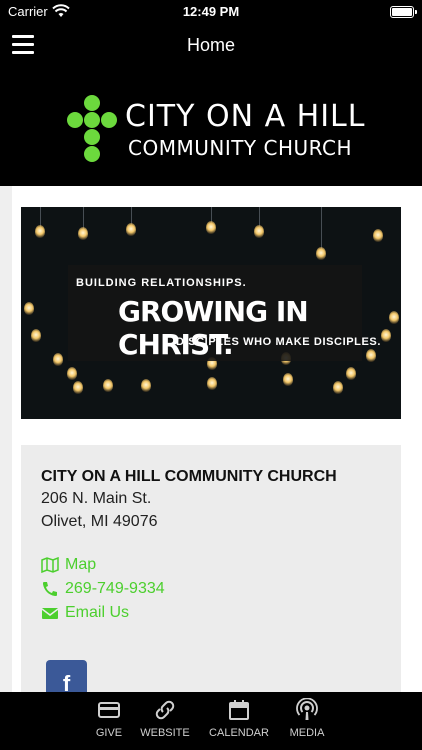 The width and height of the screenshot is (422, 750). I want to click on battery-icon, so click(403, 12).